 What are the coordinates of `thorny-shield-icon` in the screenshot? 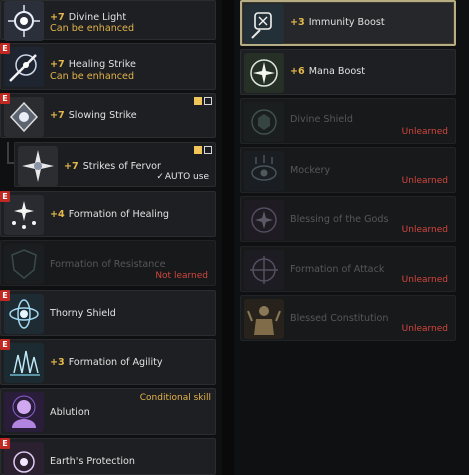 It's located at (24, 314).